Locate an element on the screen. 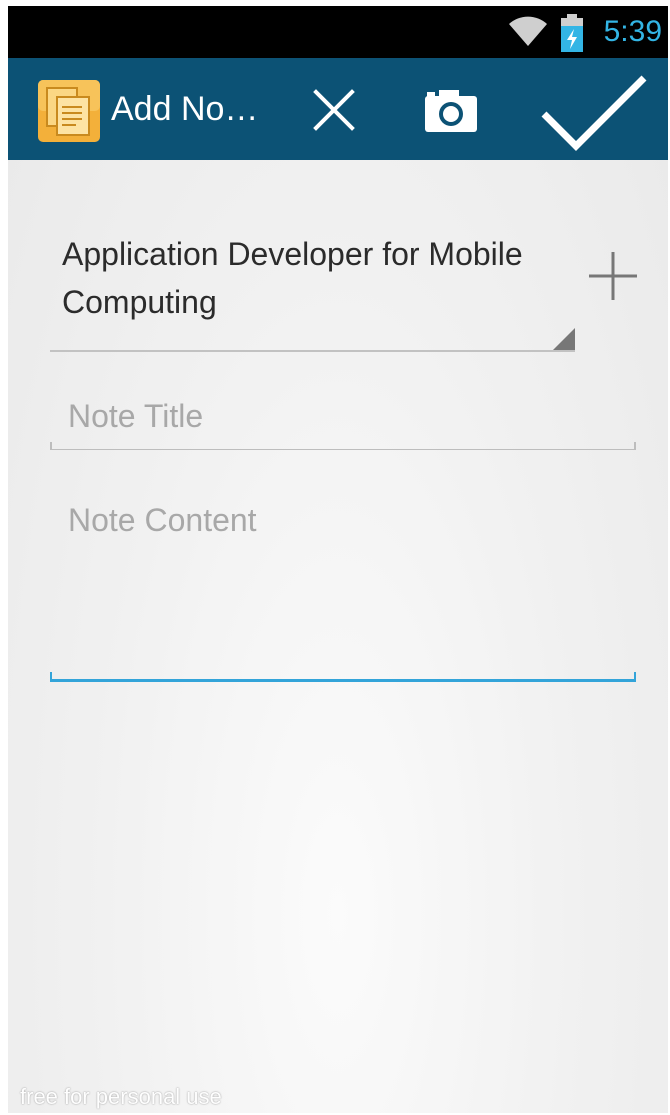  note-content-right-tick is located at coordinates (635, 677).